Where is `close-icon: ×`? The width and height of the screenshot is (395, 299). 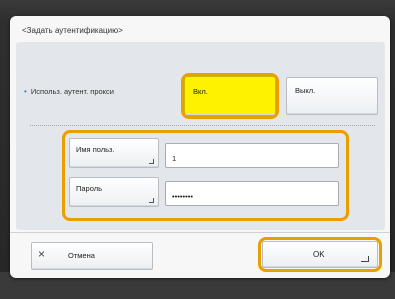 close-icon: × is located at coordinates (42, 254).